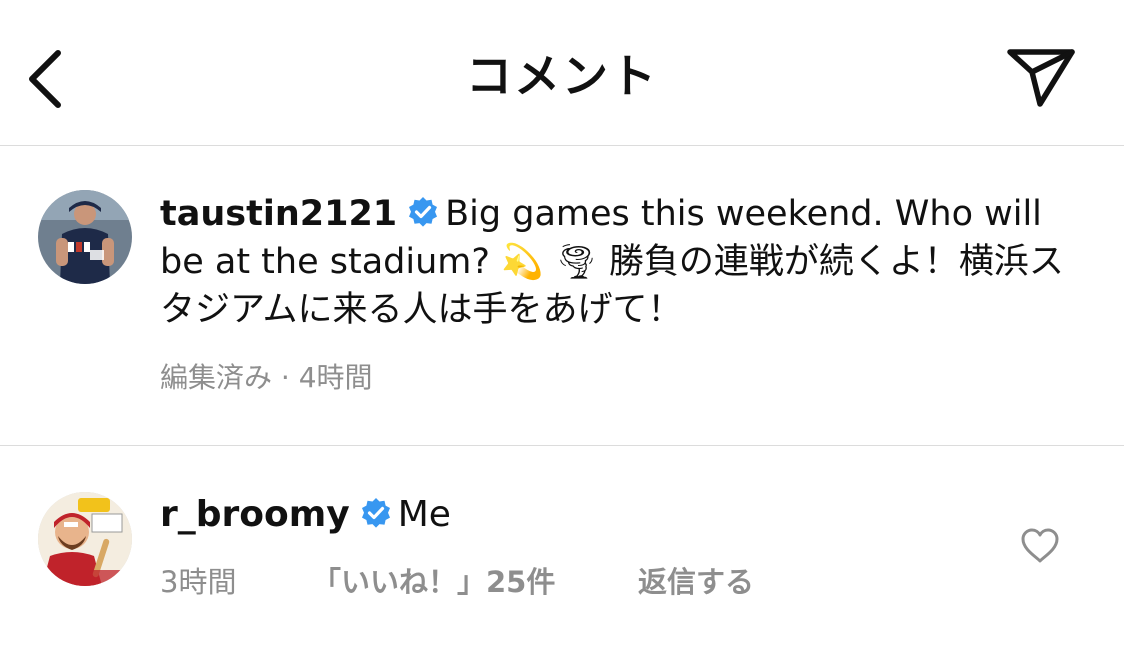 The width and height of the screenshot is (1124, 653). I want to click on commenter-avatar, so click(85, 539).